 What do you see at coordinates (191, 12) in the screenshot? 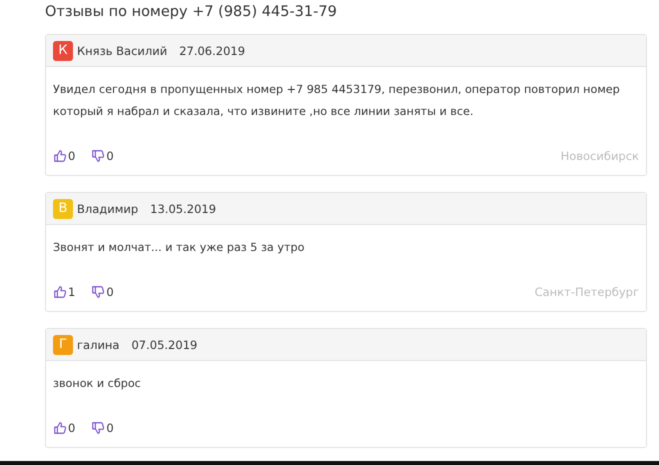
I see `page-title: Отзывы по номеру +7 (985) 445-31-79` at bounding box center [191, 12].